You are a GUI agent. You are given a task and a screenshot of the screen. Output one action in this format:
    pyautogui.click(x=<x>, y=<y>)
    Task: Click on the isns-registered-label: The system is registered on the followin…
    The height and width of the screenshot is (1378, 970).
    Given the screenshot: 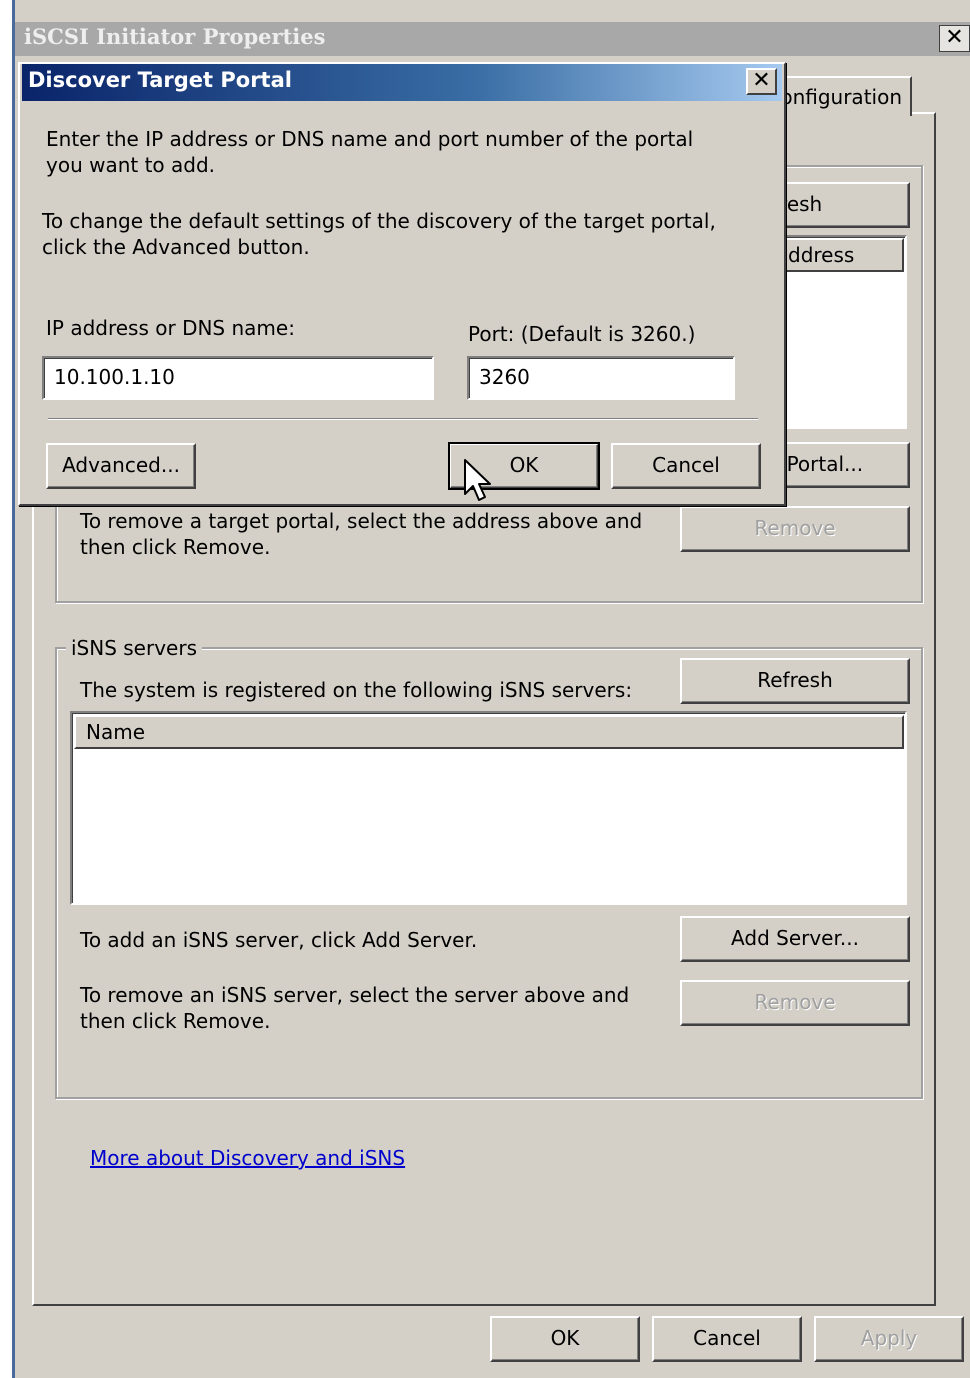 What is the action you would take?
    pyautogui.click(x=356, y=690)
    